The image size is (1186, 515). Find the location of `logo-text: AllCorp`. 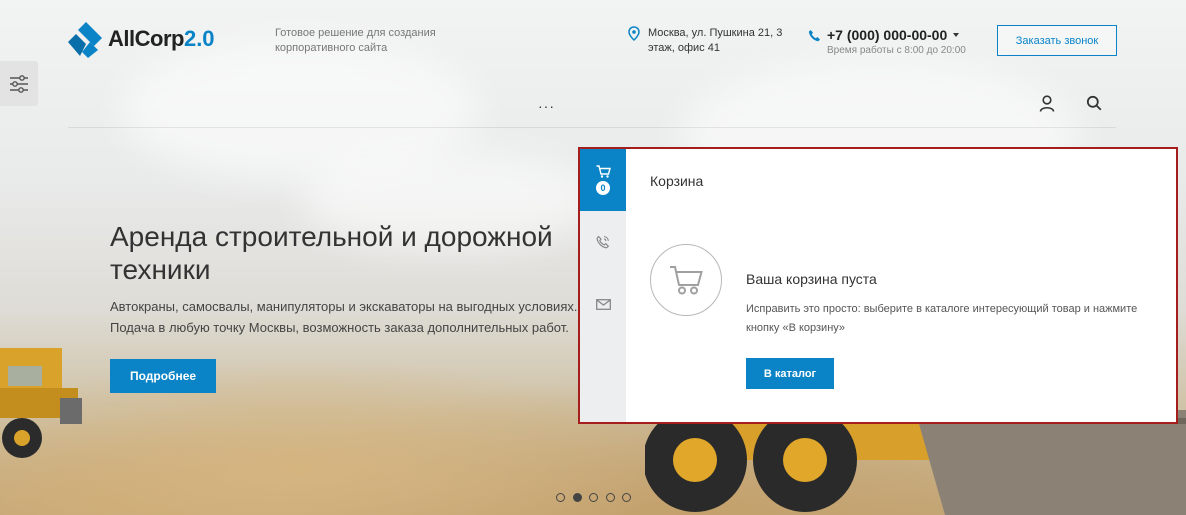

logo-text: AllCorp is located at coordinates (146, 38).